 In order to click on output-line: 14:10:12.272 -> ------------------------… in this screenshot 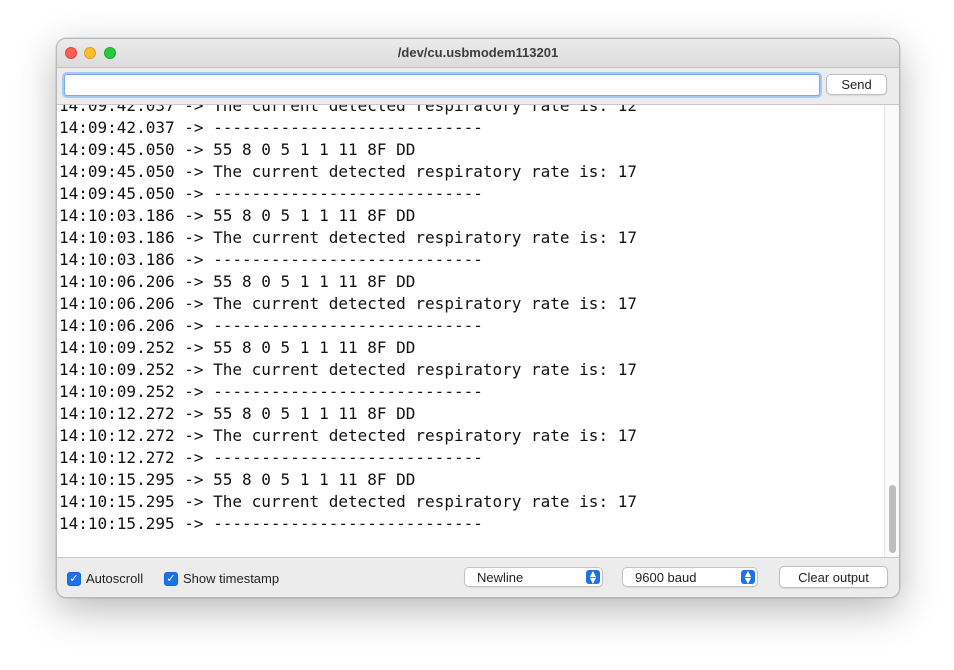, I will do `click(271, 457)`.